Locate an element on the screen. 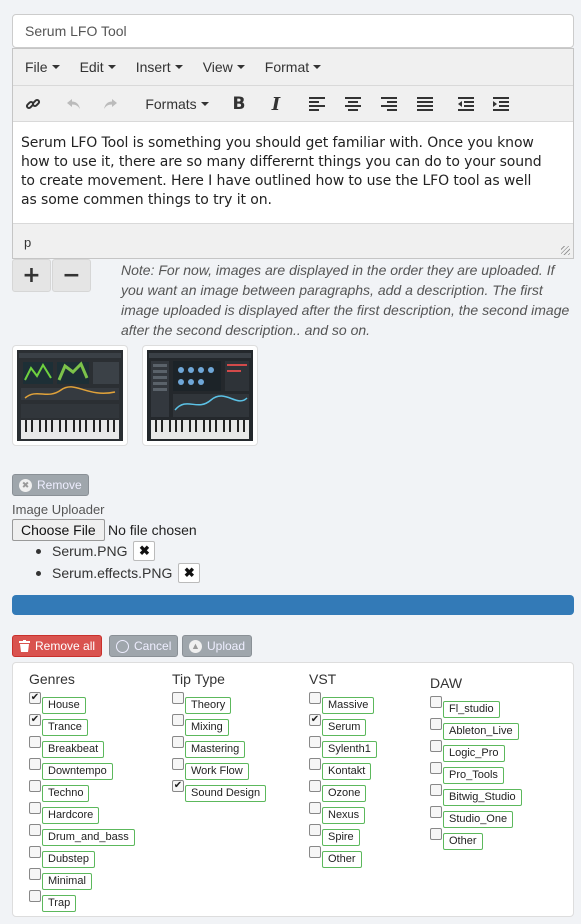  tag-label: Trance is located at coordinates (65, 727).